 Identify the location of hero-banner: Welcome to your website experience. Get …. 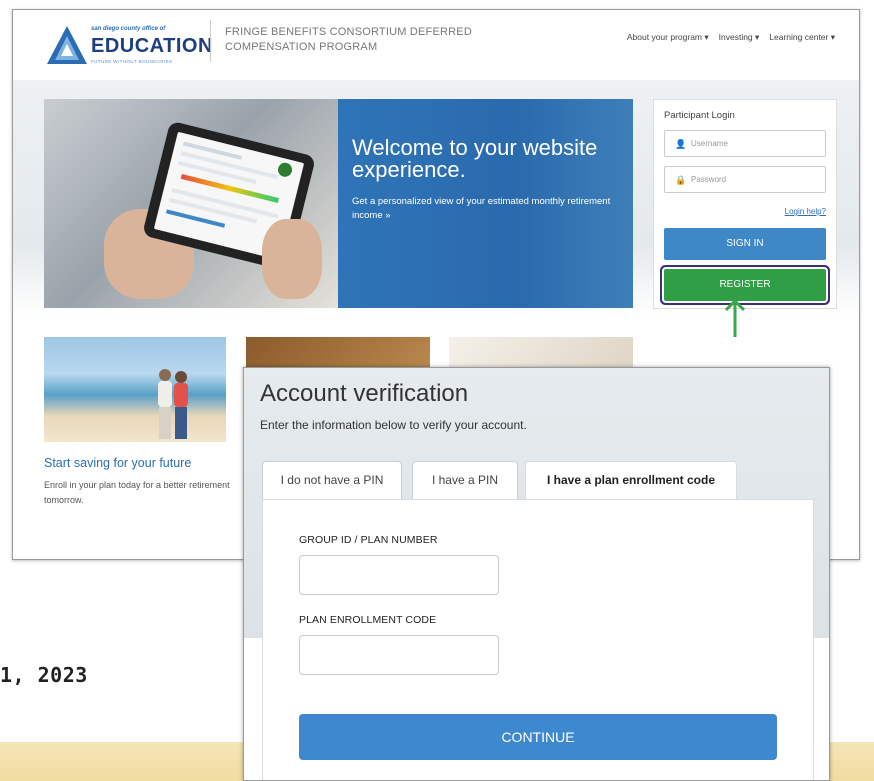
(485, 203).